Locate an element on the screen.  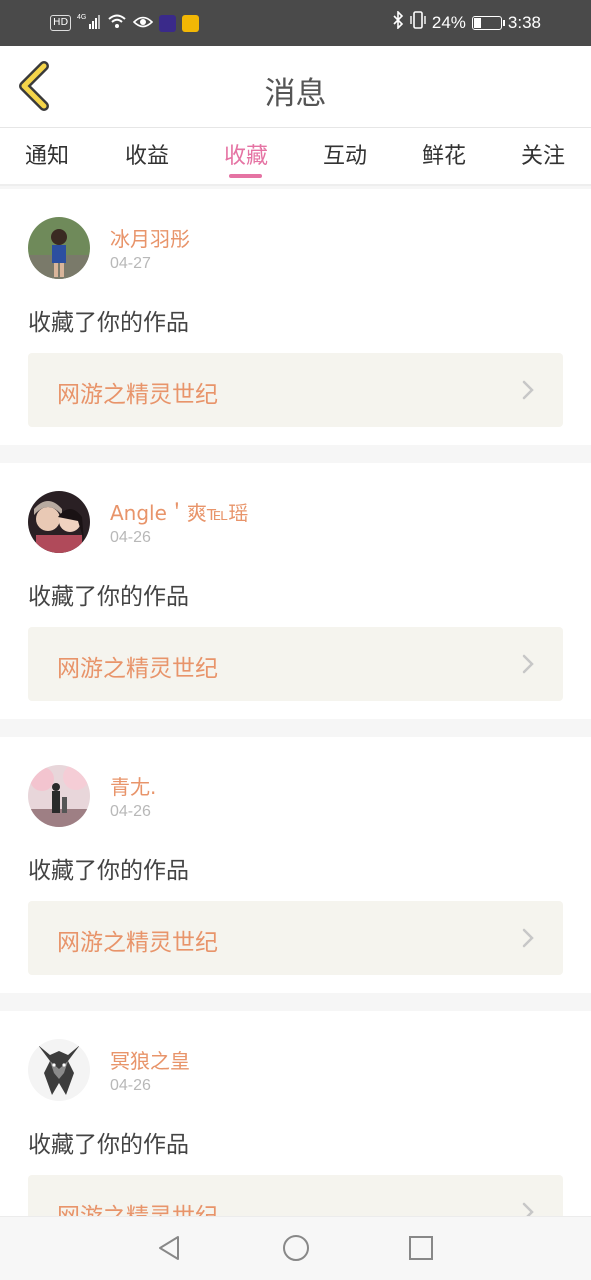
status-right: 24% 3:38 is located at coordinates (466, 22).